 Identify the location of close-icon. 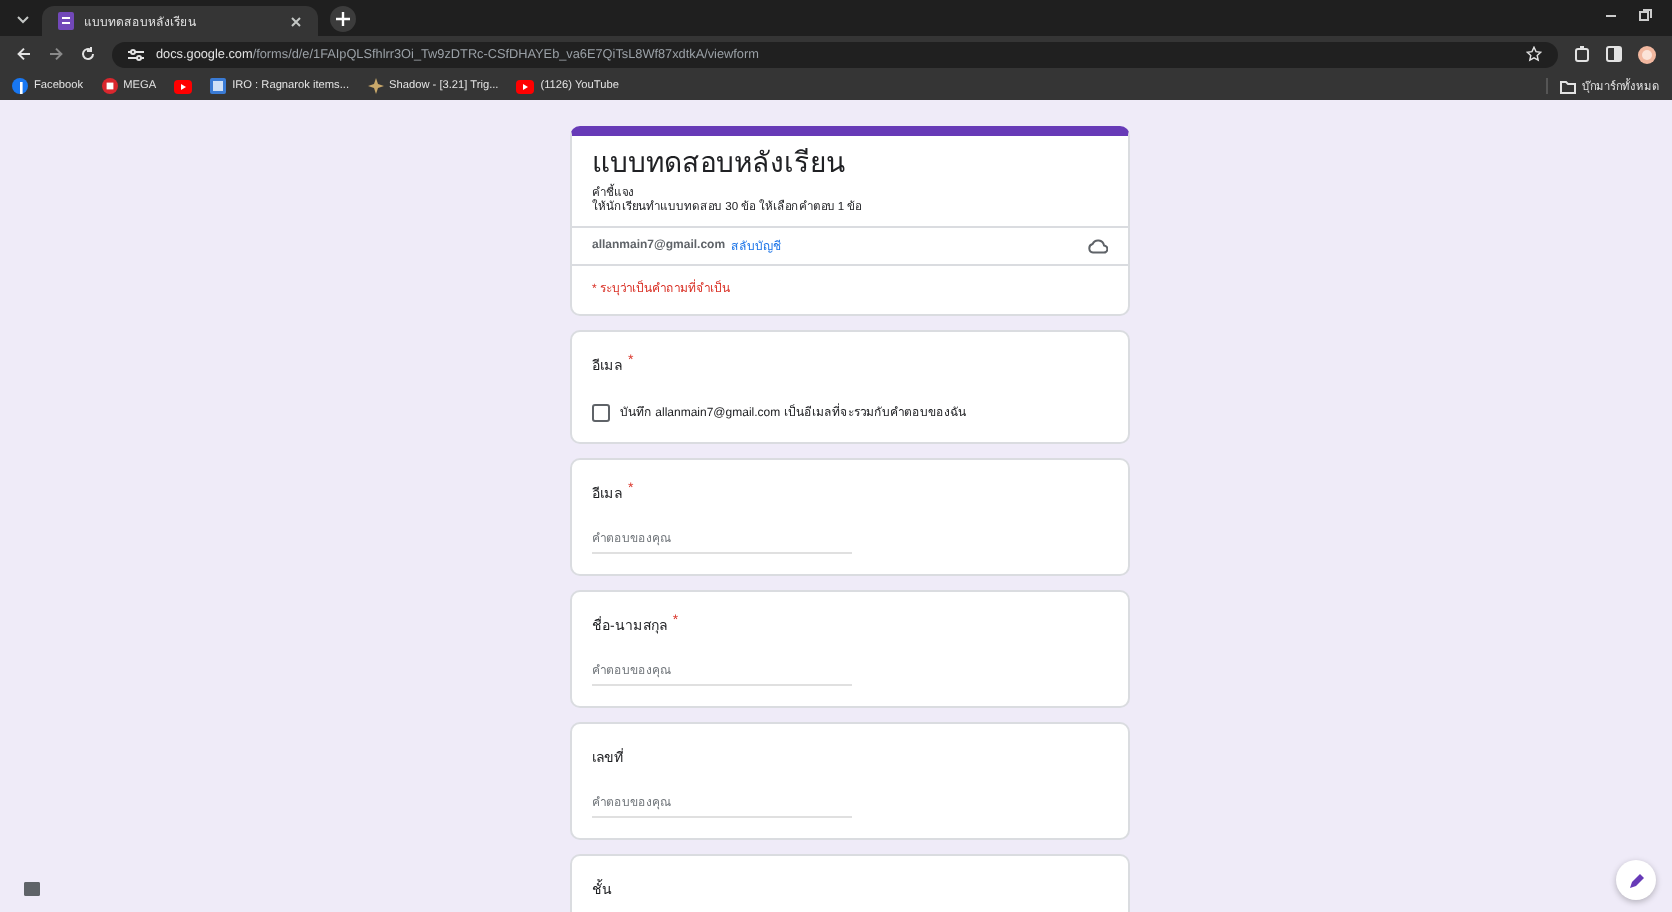
(296, 21).